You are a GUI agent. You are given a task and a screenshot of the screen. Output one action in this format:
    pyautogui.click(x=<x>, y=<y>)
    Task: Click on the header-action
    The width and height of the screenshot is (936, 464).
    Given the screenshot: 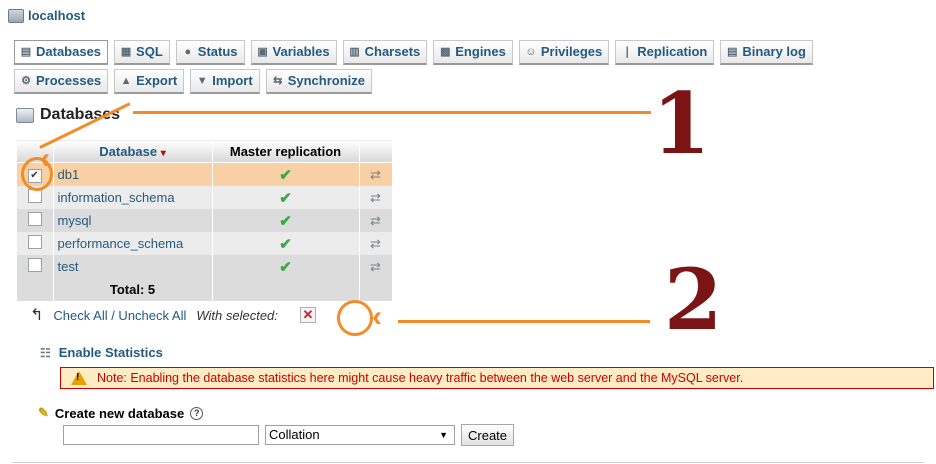 What is the action you would take?
    pyautogui.click(x=375, y=151)
    